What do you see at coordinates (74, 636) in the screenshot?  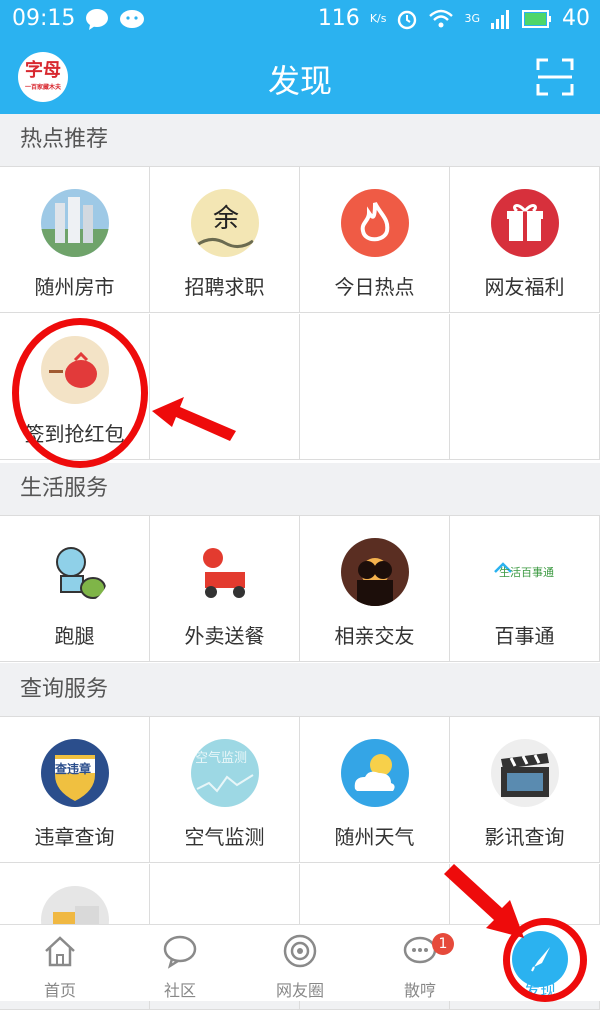 I see `grid-item-label: 跑腿` at bounding box center [74, 636].